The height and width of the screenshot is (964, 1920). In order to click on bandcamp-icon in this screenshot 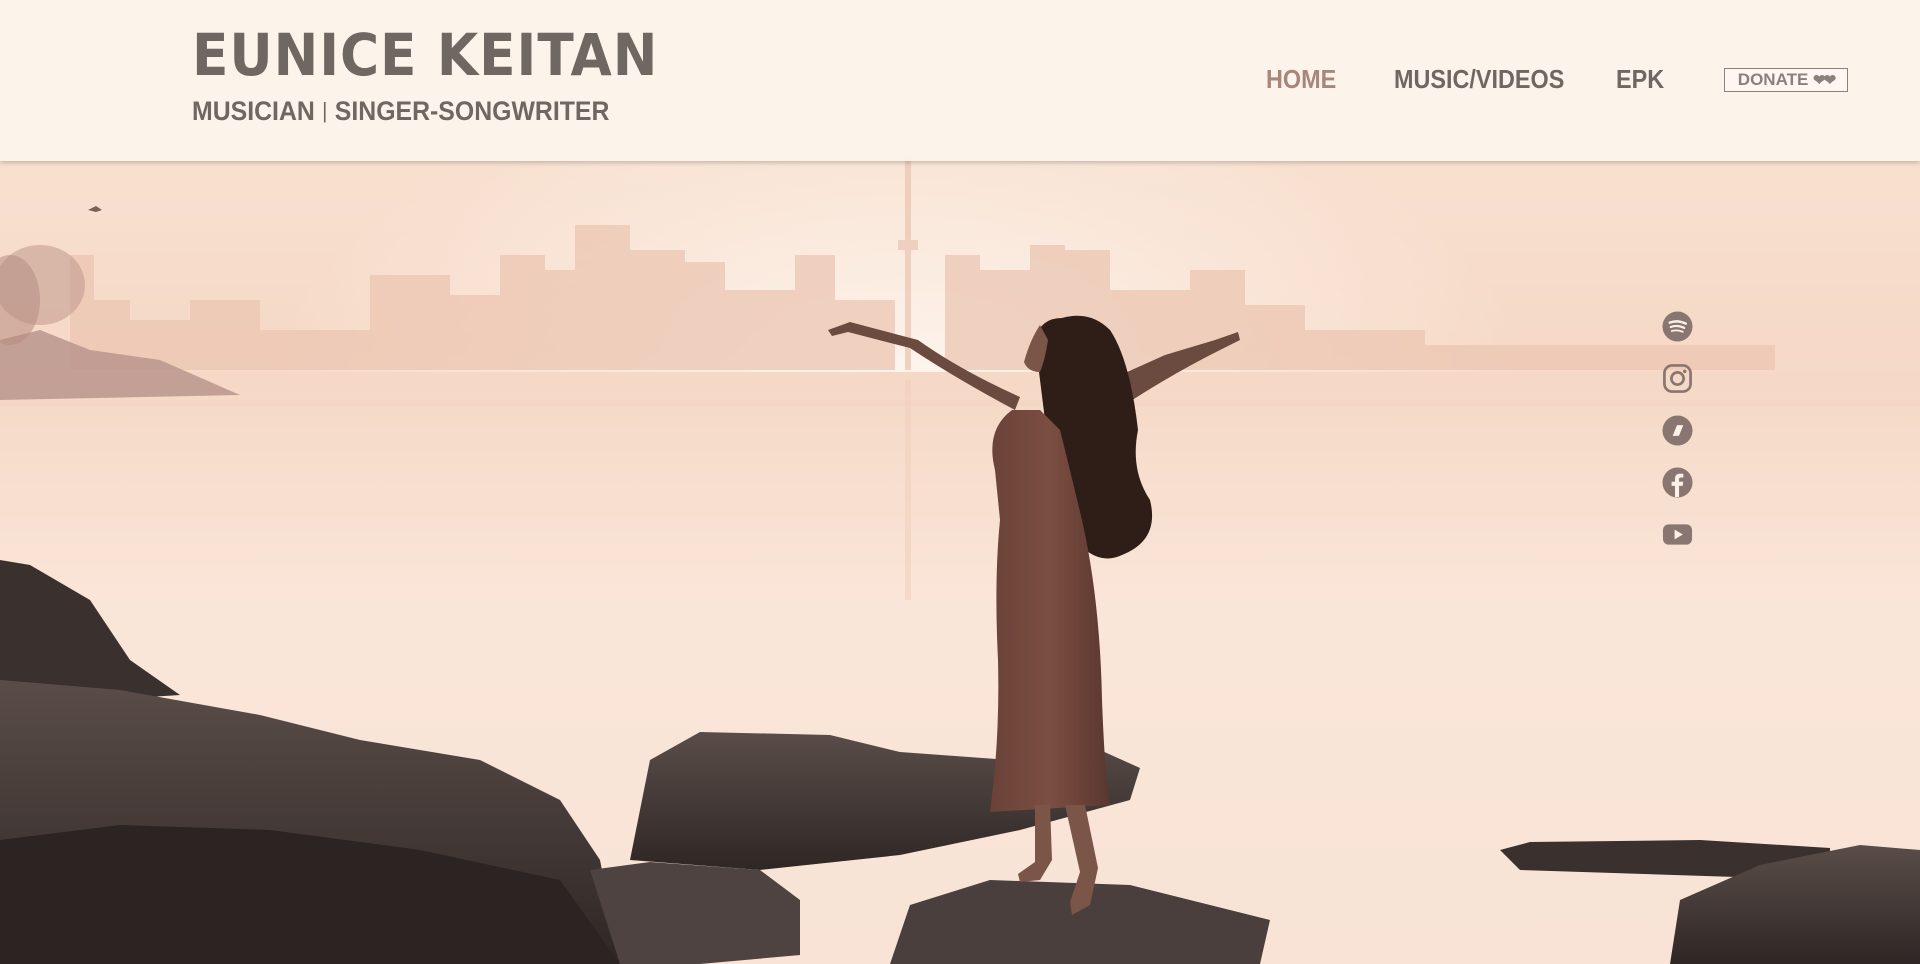, I will do `click(1677, 430)`.